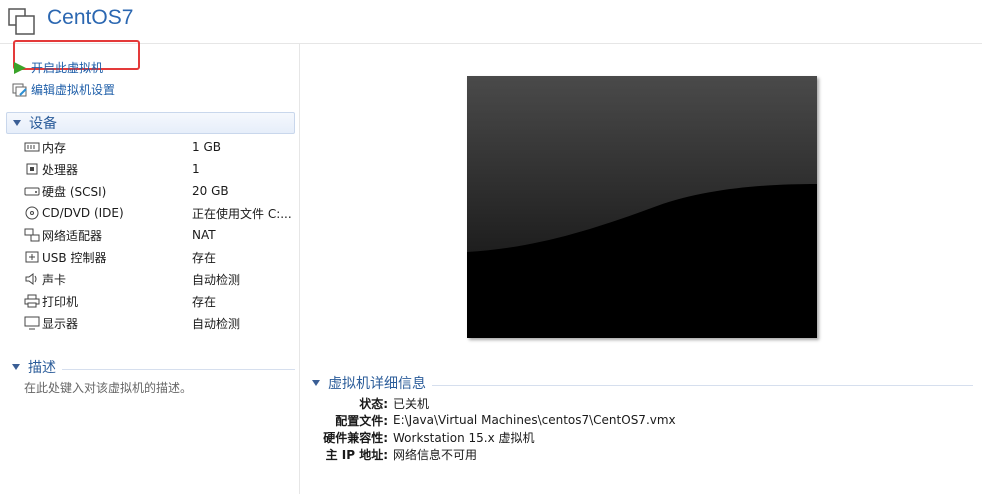  Describe the element at coordinates (159, 279) in the screenshot. I see `device-row-sound: 声卡 自动检测` at that location.